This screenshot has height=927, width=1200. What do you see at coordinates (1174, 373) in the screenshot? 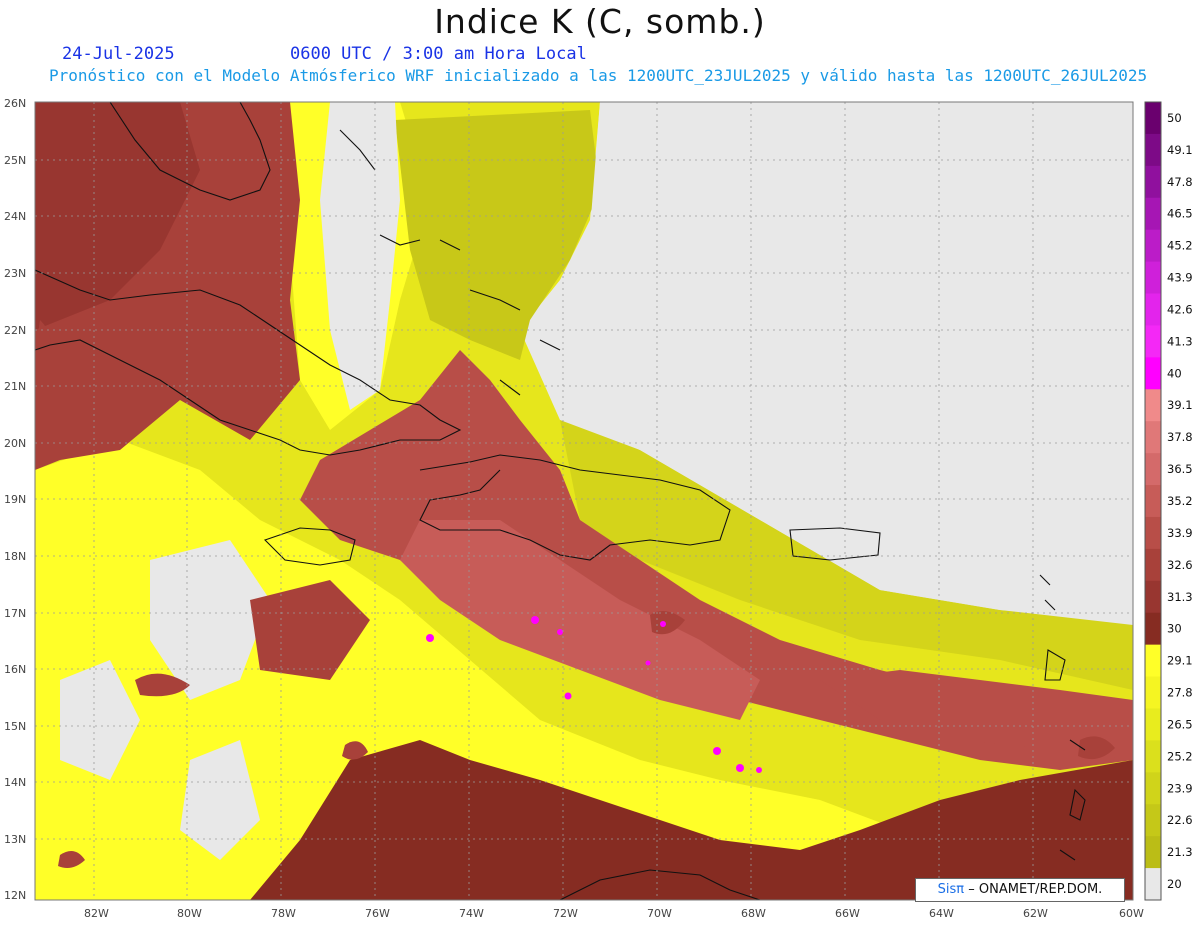
I see `colorbar-label: 40` at bounding box center [1174, 373].